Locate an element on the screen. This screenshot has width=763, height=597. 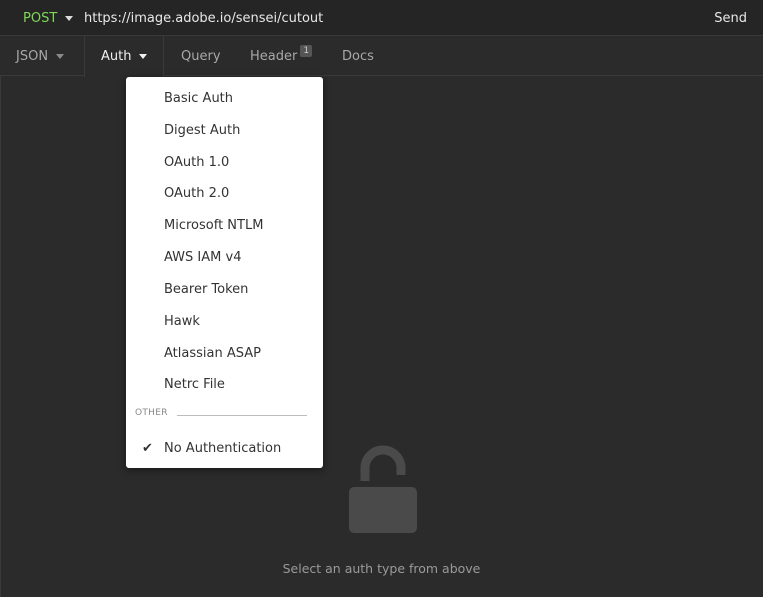
request-tabs: JSON Auth Query Header 1 Docs is located at coordinates (381, 56).